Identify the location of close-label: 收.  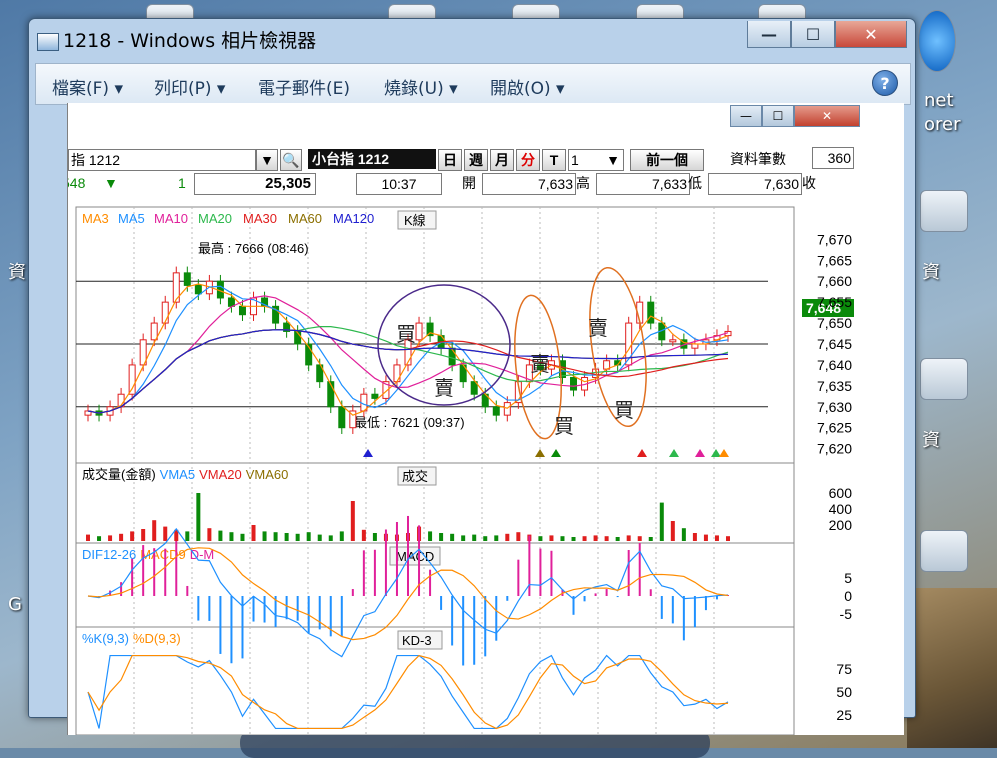
(809, 183).